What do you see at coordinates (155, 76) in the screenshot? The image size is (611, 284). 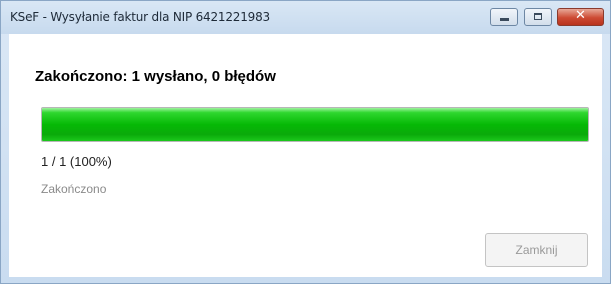 I see `result-heading: Zakończono: 1 wysłano, 0 błędów` at bounding box center [155, 76].